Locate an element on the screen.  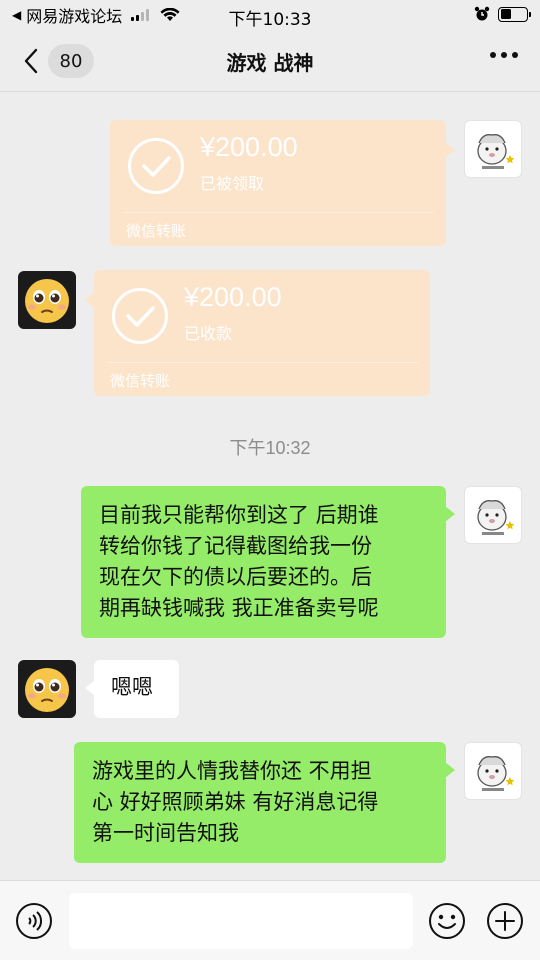
wifi-icon is located at coordinates (170, 14).